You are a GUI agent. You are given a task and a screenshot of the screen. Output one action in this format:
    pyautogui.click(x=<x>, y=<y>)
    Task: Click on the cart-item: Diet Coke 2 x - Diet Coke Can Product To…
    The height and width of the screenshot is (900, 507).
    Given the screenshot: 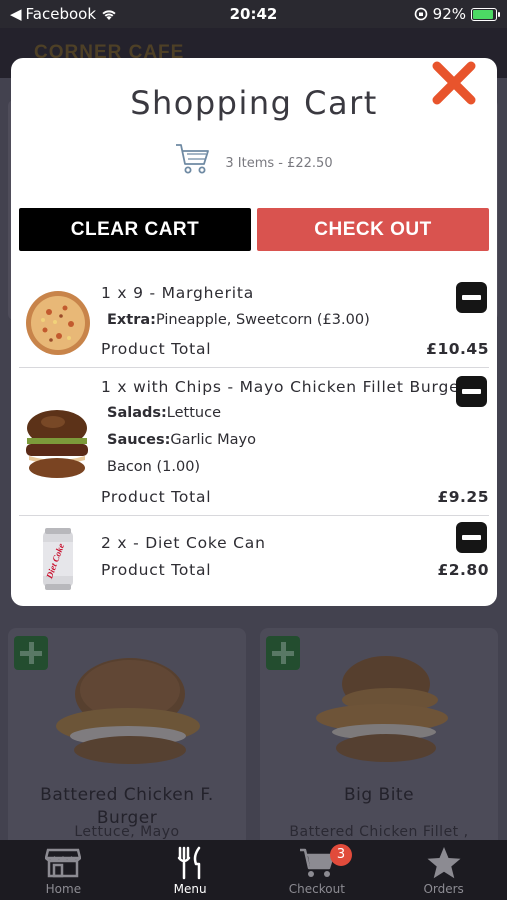 What is the action you would take?
    pyautogui.click(x=254, y=561)
    